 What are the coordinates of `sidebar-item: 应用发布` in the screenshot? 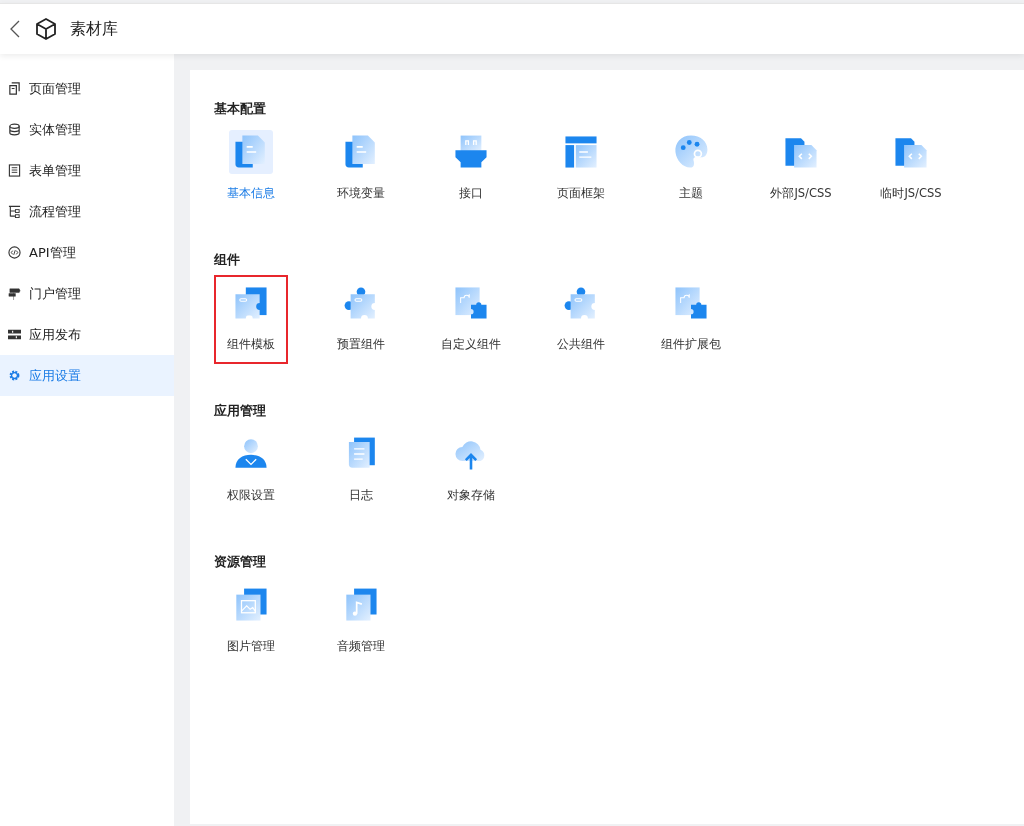 It's located at (87, 334).